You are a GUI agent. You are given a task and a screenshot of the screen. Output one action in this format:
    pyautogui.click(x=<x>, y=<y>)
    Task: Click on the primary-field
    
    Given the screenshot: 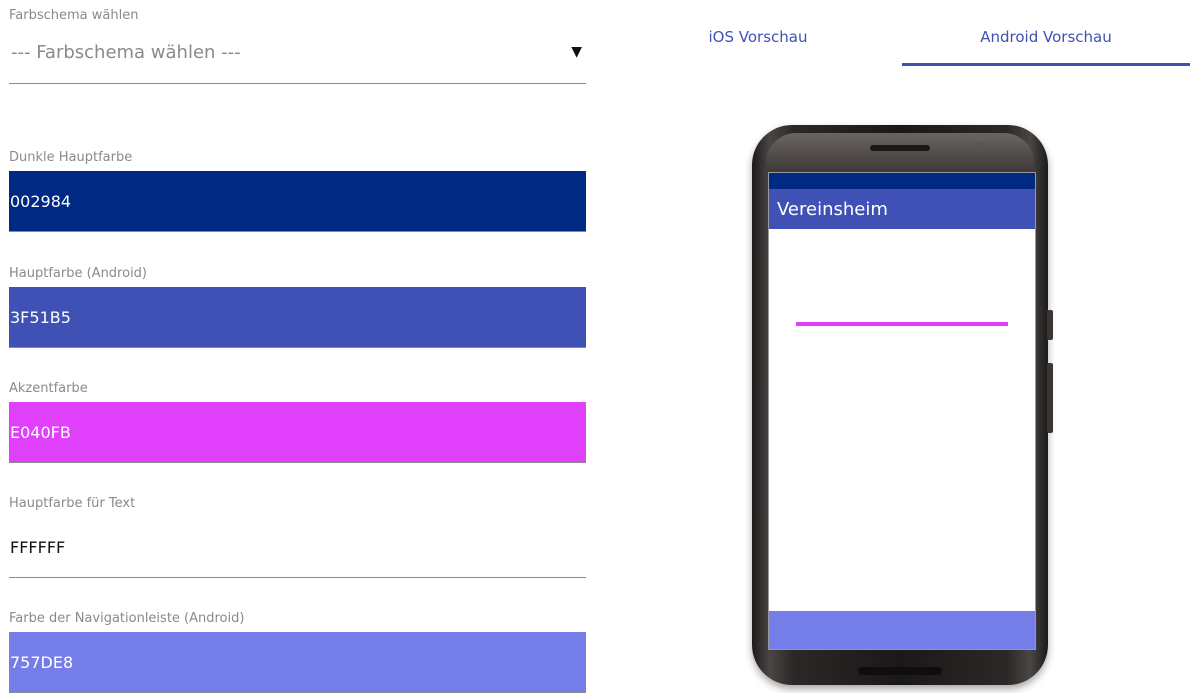 What is the action you would take?
    pyautogui.click(x=297, y=317)
    